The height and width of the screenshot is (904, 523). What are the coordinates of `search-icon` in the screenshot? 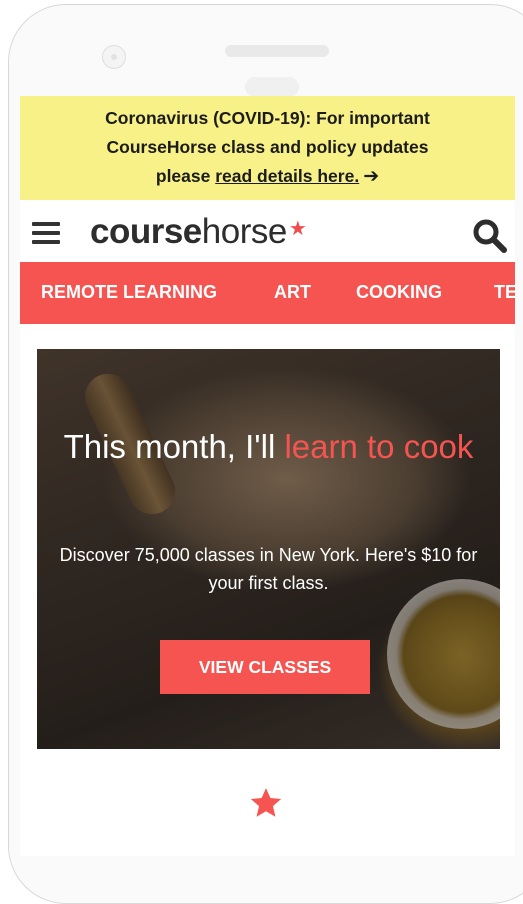 It's located at (490, 236).